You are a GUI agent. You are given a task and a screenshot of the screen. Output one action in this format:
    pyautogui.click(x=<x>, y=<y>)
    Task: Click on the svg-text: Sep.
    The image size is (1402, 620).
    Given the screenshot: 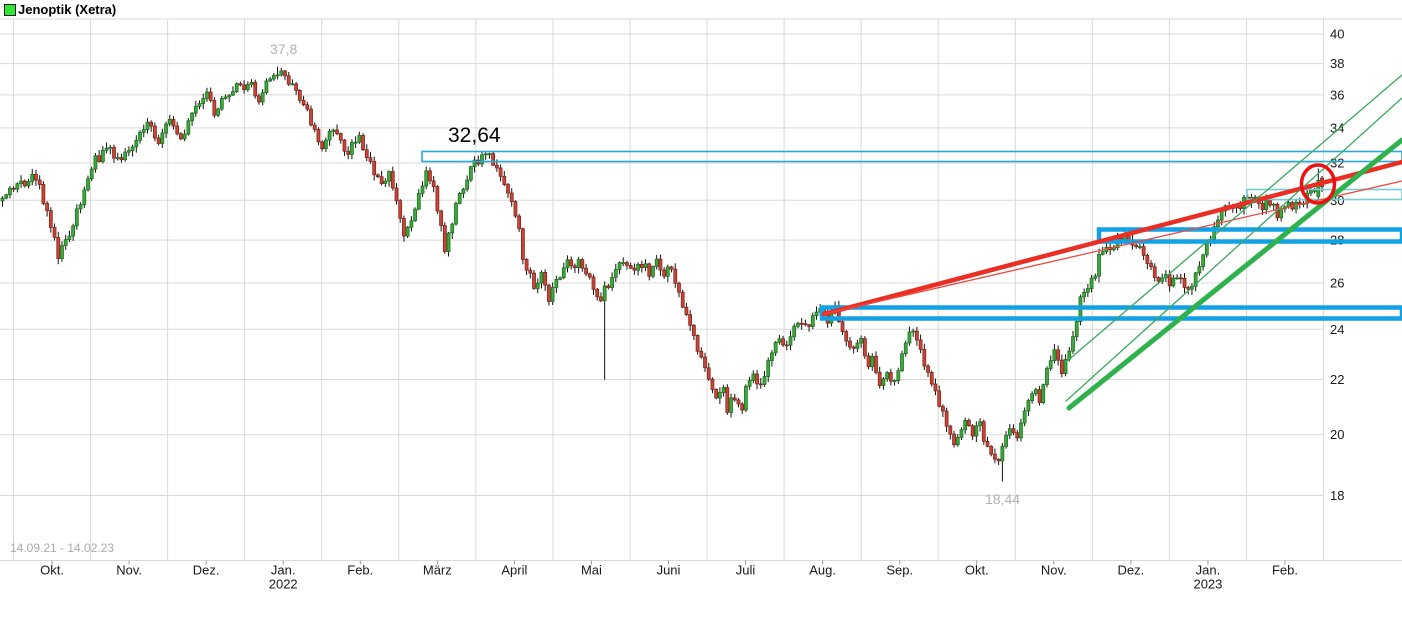 What is the action you would take?
    pyautogui.click(x=899, y=570)
    